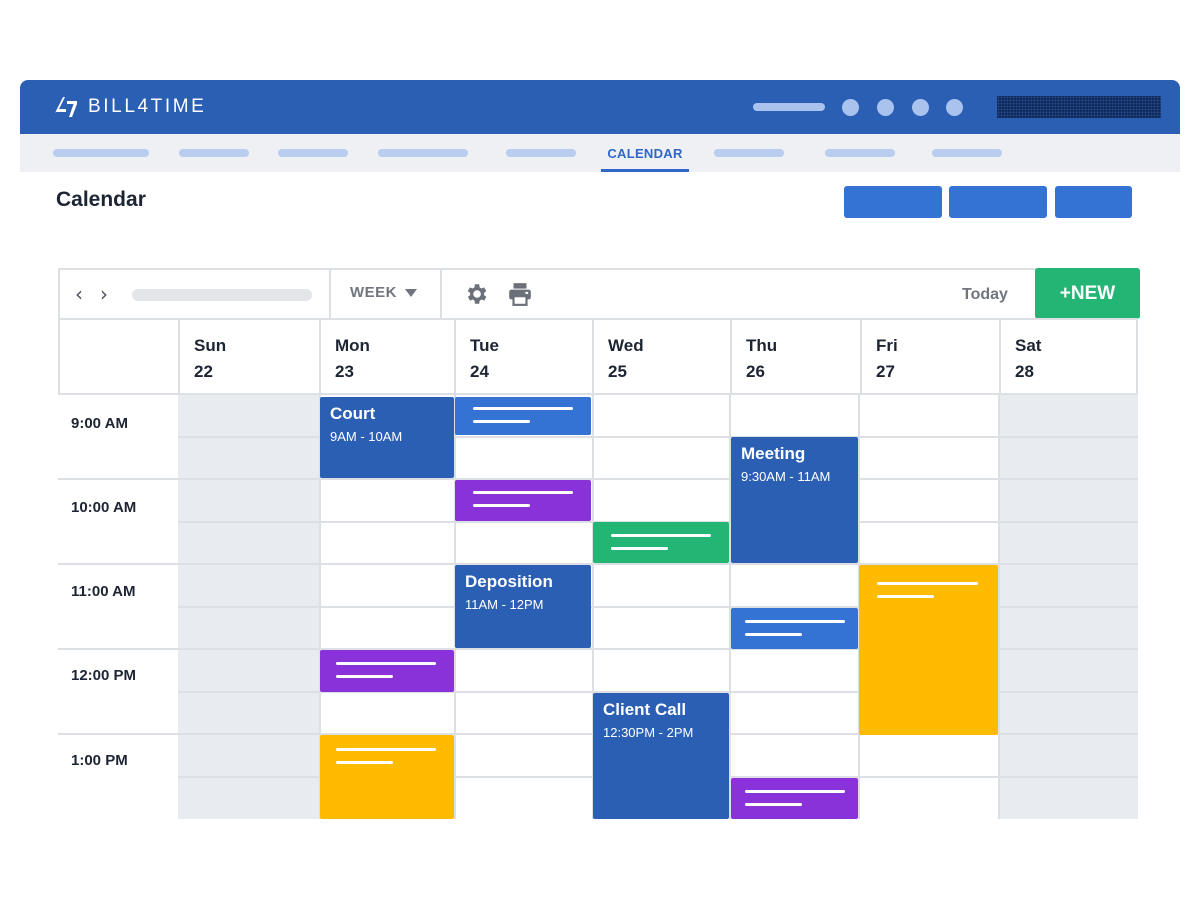 The image size is (1200, 900). Describe the element at coordinates (523, 357) in the screenshot. I see `day-header-tue: Tue 24` at that location.